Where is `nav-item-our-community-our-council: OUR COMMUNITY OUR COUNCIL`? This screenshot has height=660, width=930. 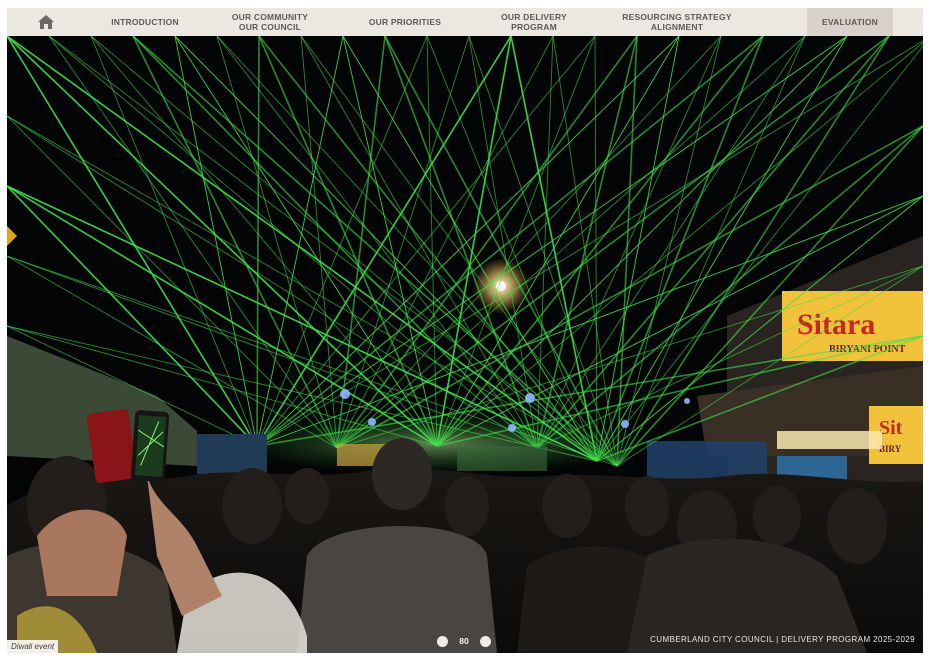 nav-item-our-community-our-council: OUR COMMUNITY OUR COUNCIL is located at coordinates (270, 22).